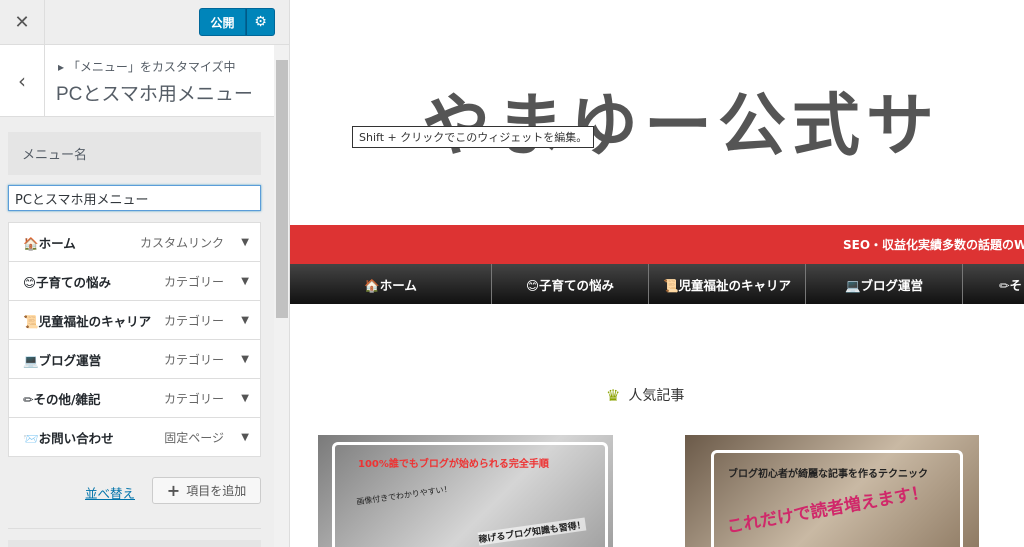 The width and height of the screenshot is (1024, 547). I want to click on menu-item-contact: 📨お問い合わせ 固定ページ ▼, so click(134, 437).